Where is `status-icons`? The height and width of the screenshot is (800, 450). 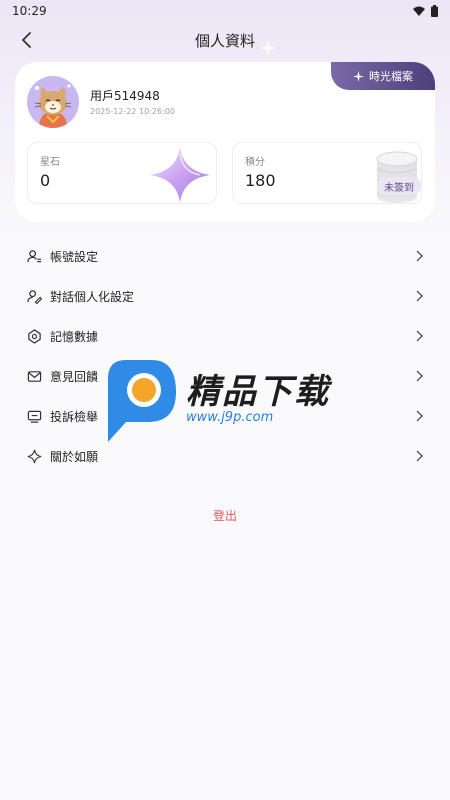
status-icons is located at coordinates (425, 11).